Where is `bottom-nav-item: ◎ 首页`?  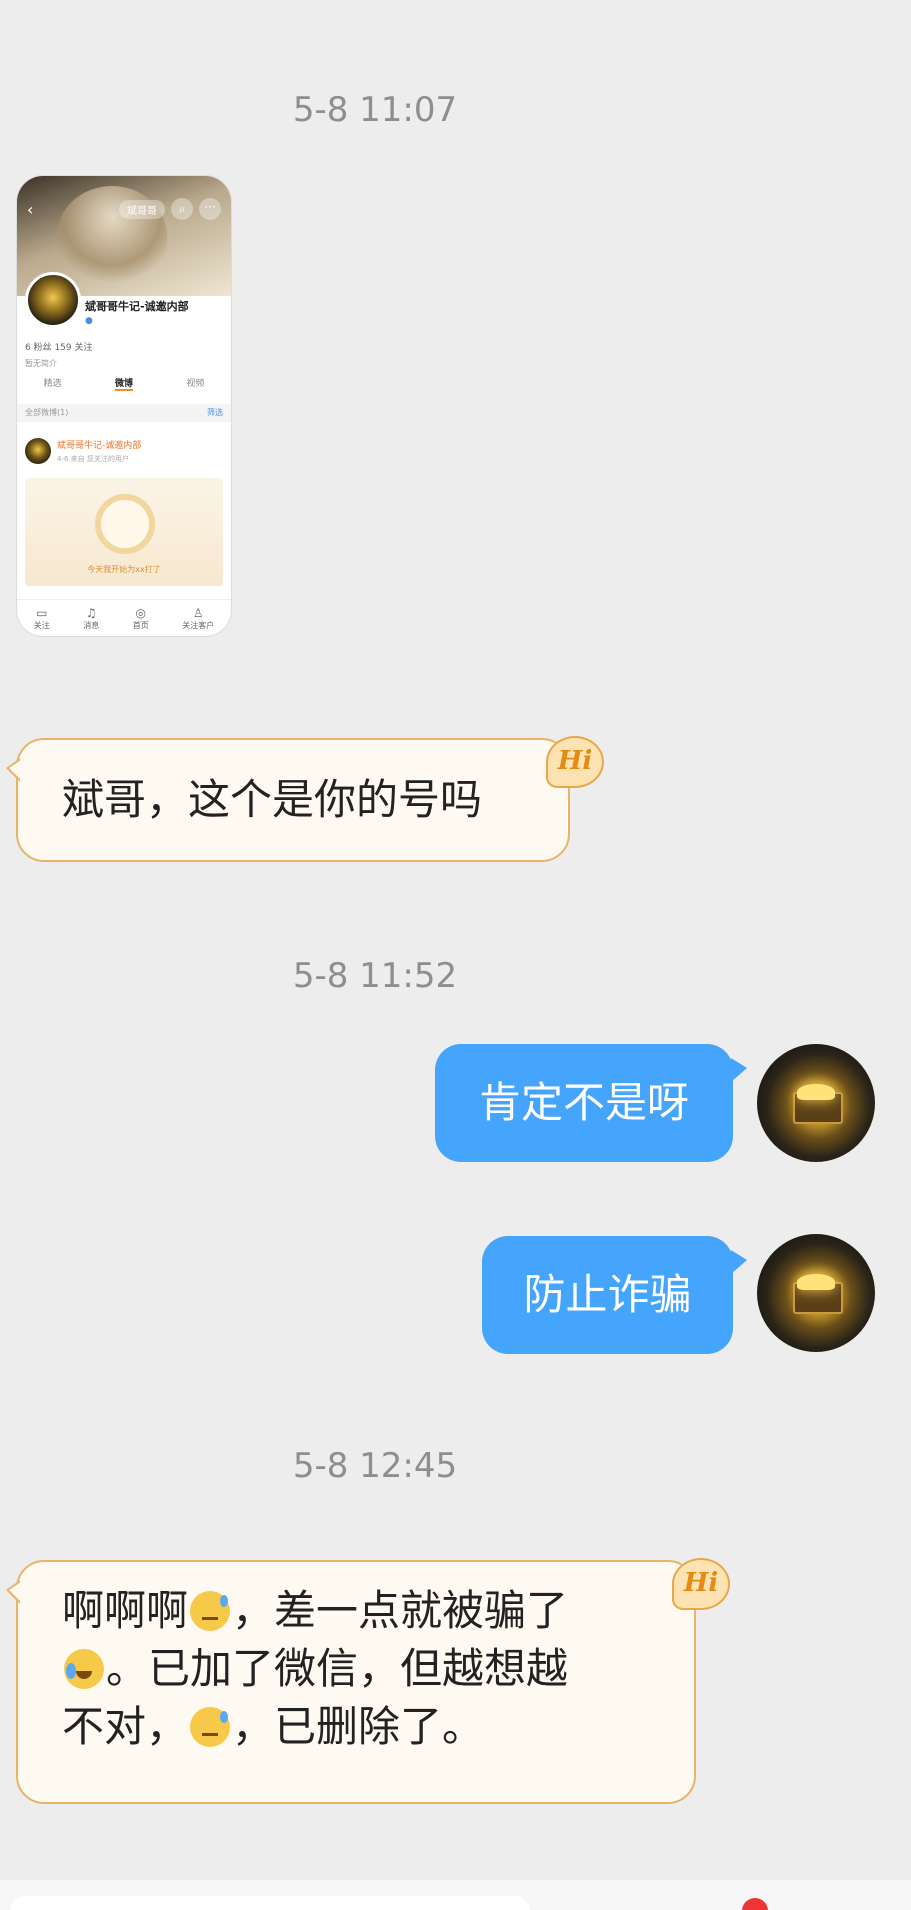 bottom-nav-item: ◎ 首页 is located at coordinates (140, 617).